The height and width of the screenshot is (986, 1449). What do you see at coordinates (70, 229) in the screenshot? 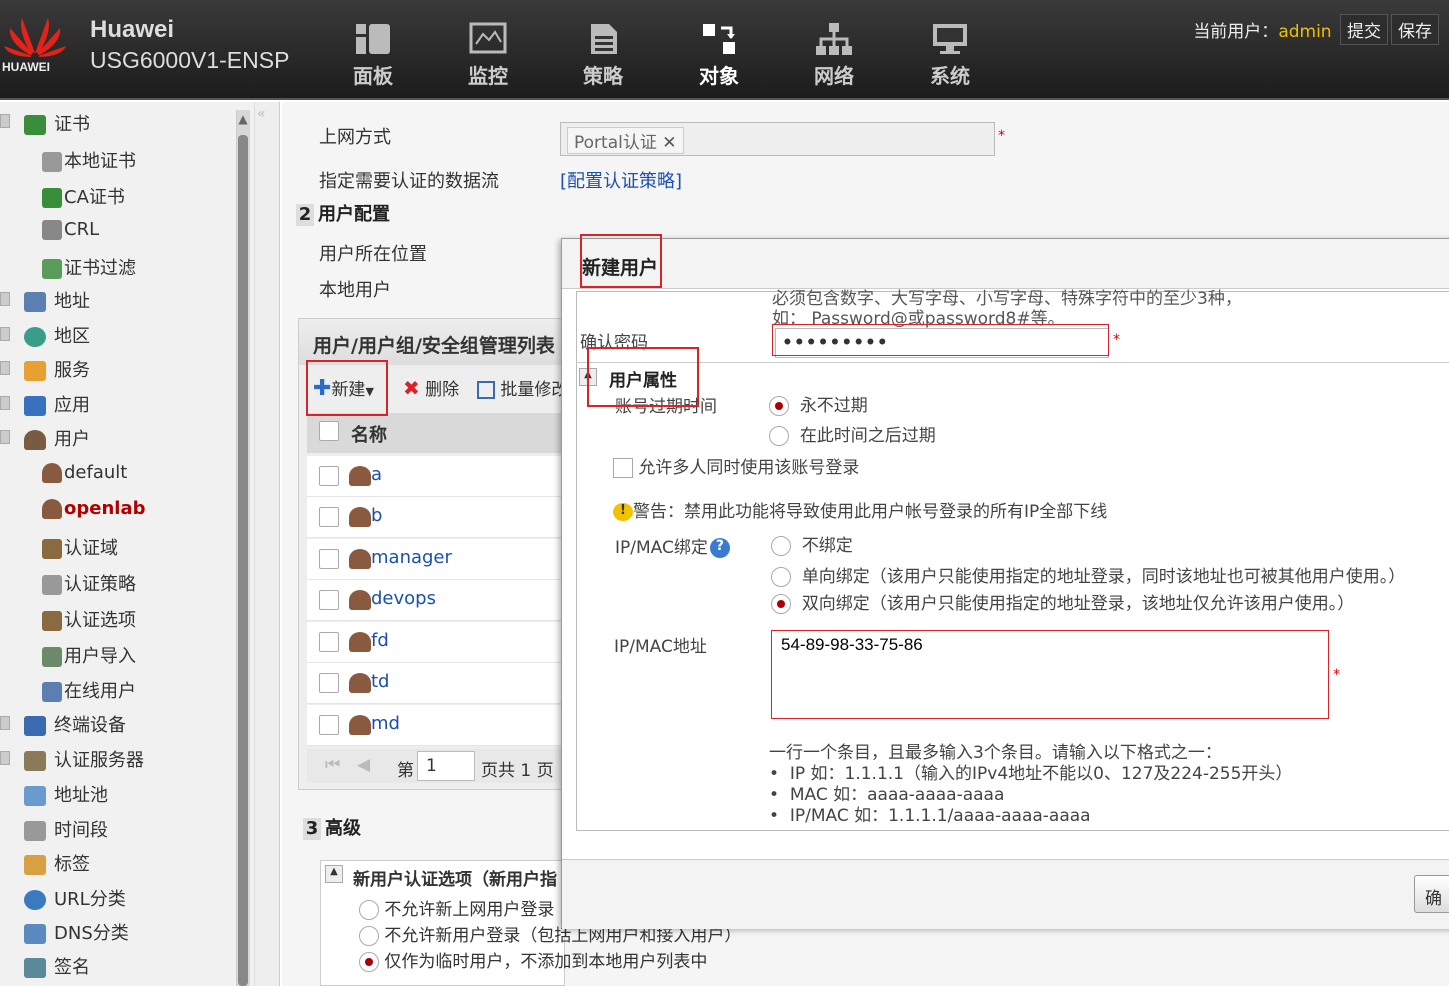
I see `sidebar-item-crl: CRL` at bounding box center [70, 229].